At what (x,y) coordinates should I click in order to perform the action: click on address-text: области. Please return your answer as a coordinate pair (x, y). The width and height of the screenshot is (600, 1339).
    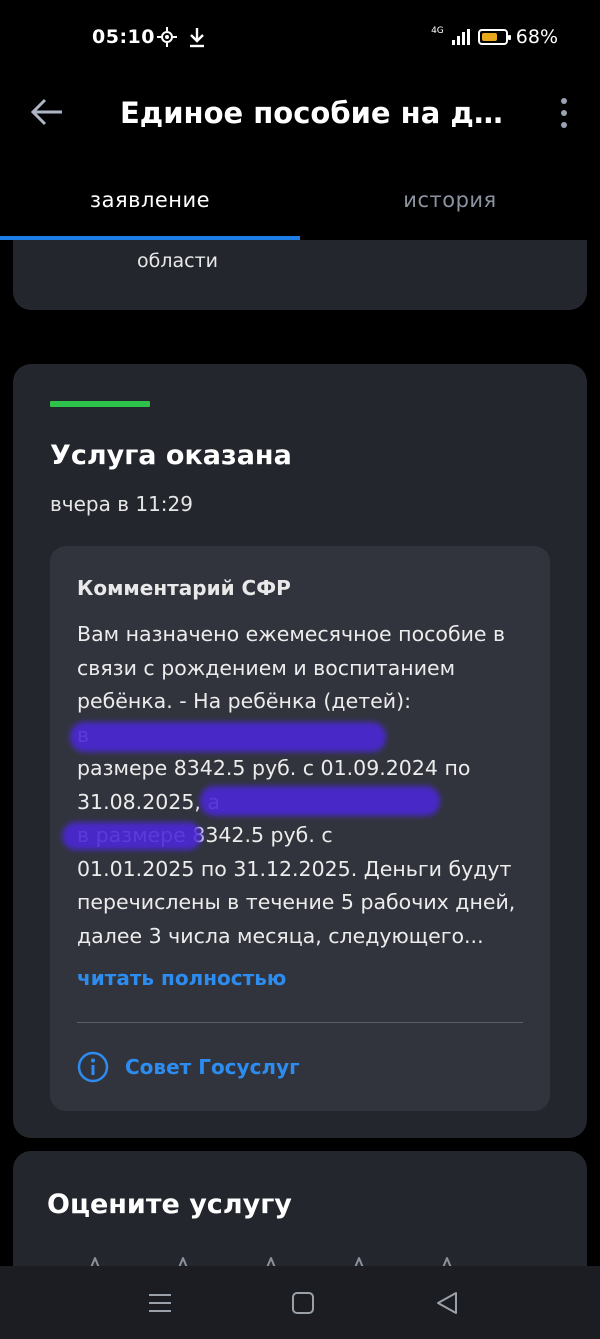
    Looking at the image, I should click on (177, 261).